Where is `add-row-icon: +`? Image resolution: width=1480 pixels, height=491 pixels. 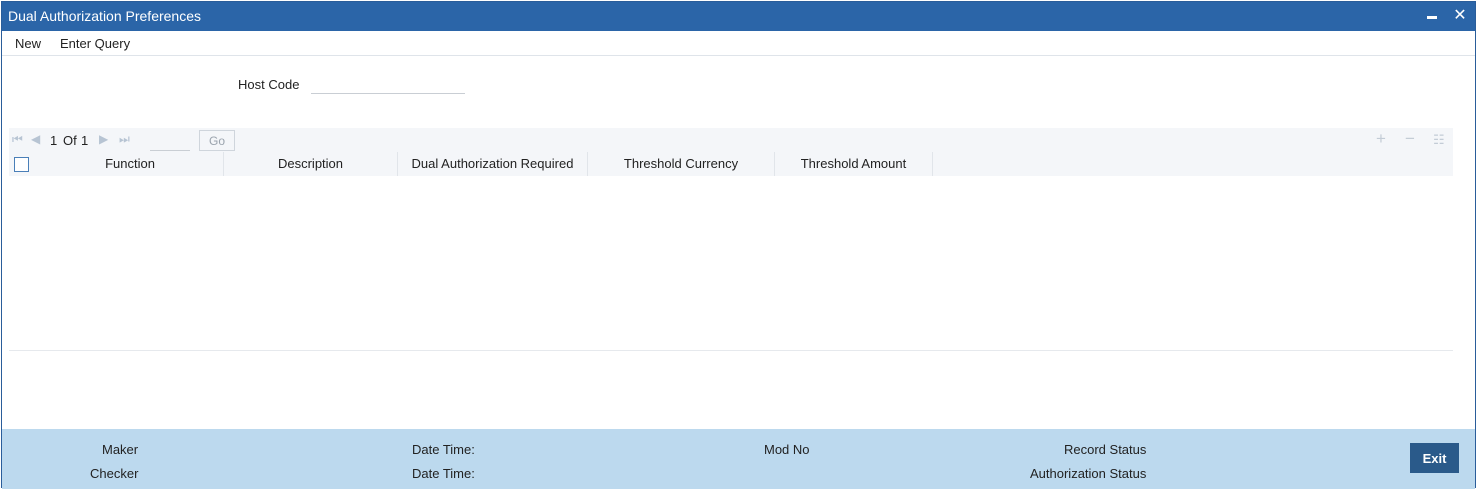
add-row-icon: + is located at coordinates (1381, 139).